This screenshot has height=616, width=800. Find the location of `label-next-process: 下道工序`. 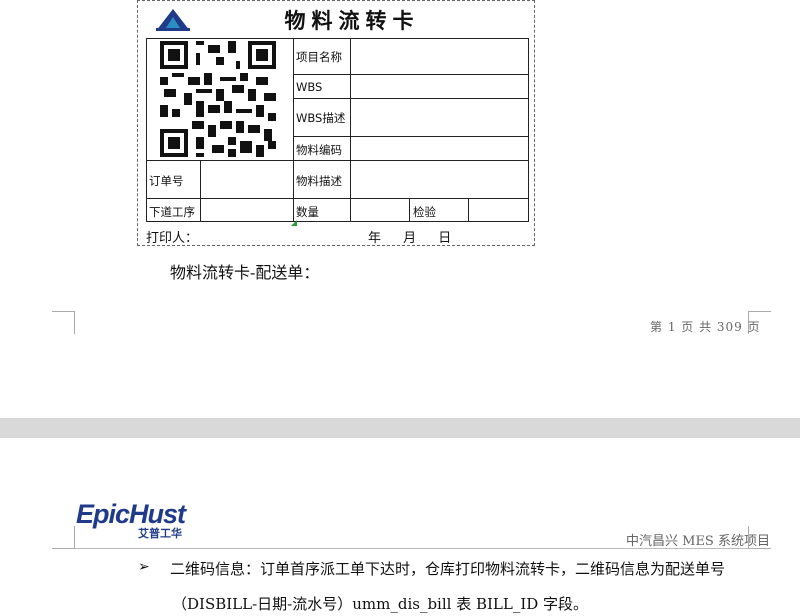

label-next-process: 下道工序 is located at coordinates (172, 212).